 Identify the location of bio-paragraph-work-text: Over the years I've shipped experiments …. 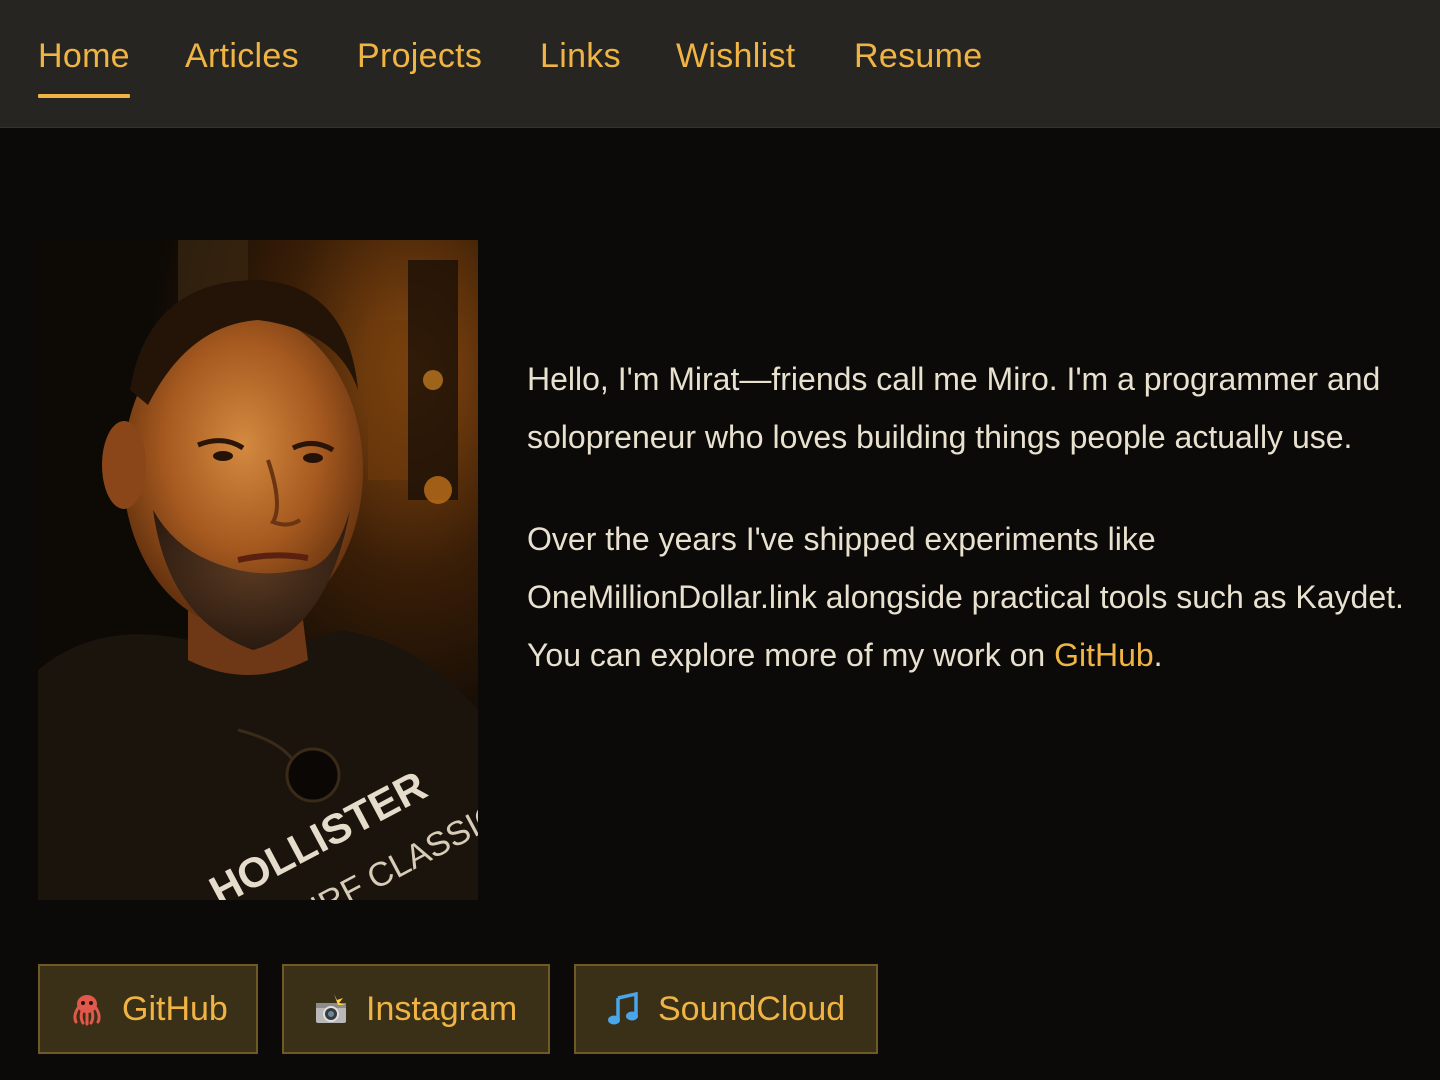
(965, 597).